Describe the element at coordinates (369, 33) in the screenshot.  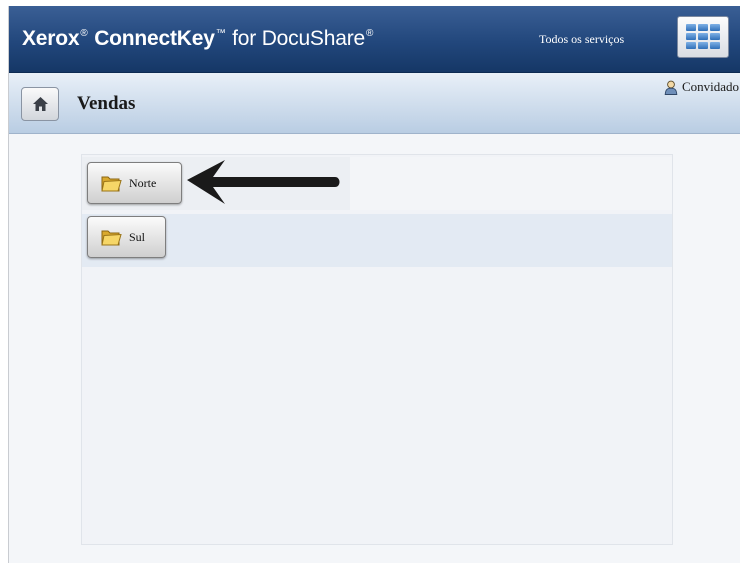
I see `registered-mark-2: ®` at that location.